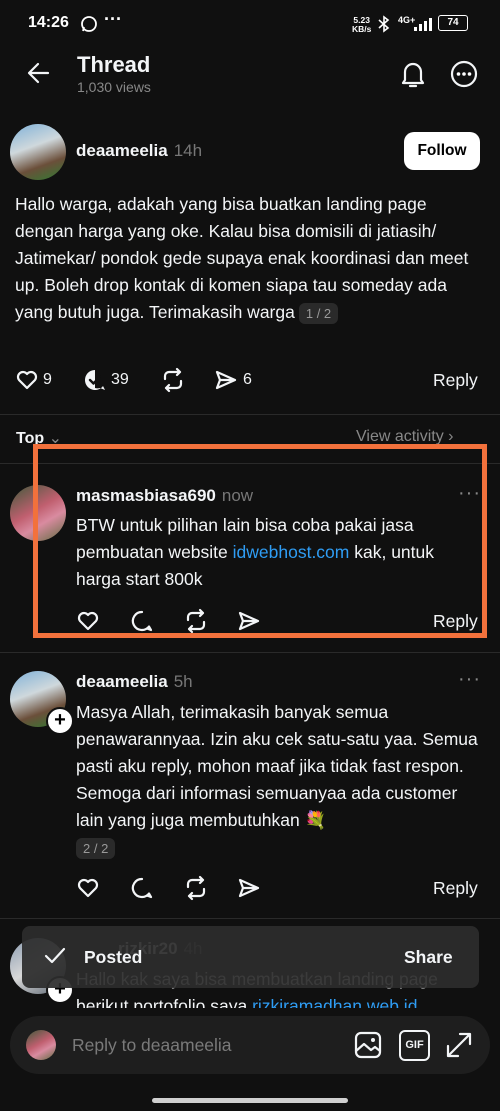  What do you see at coordinates (188, 150) in the screenshot?
I see `post-time: 14h` at bounding box center [188, 150].